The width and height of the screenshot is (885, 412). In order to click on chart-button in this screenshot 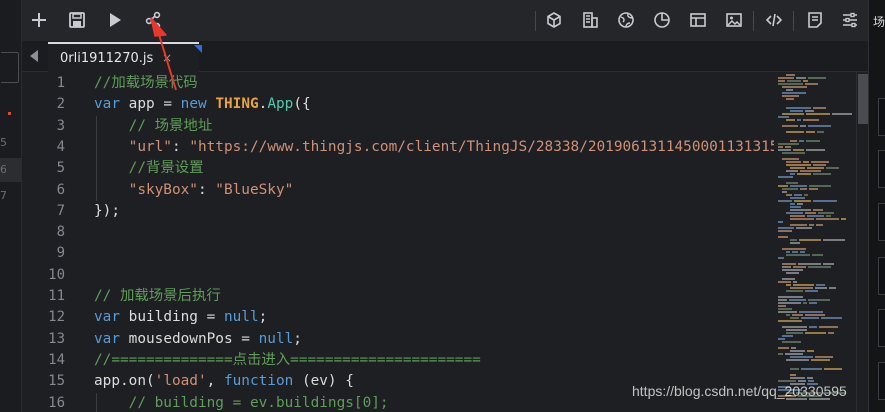, I will do `click(662, 20)`.